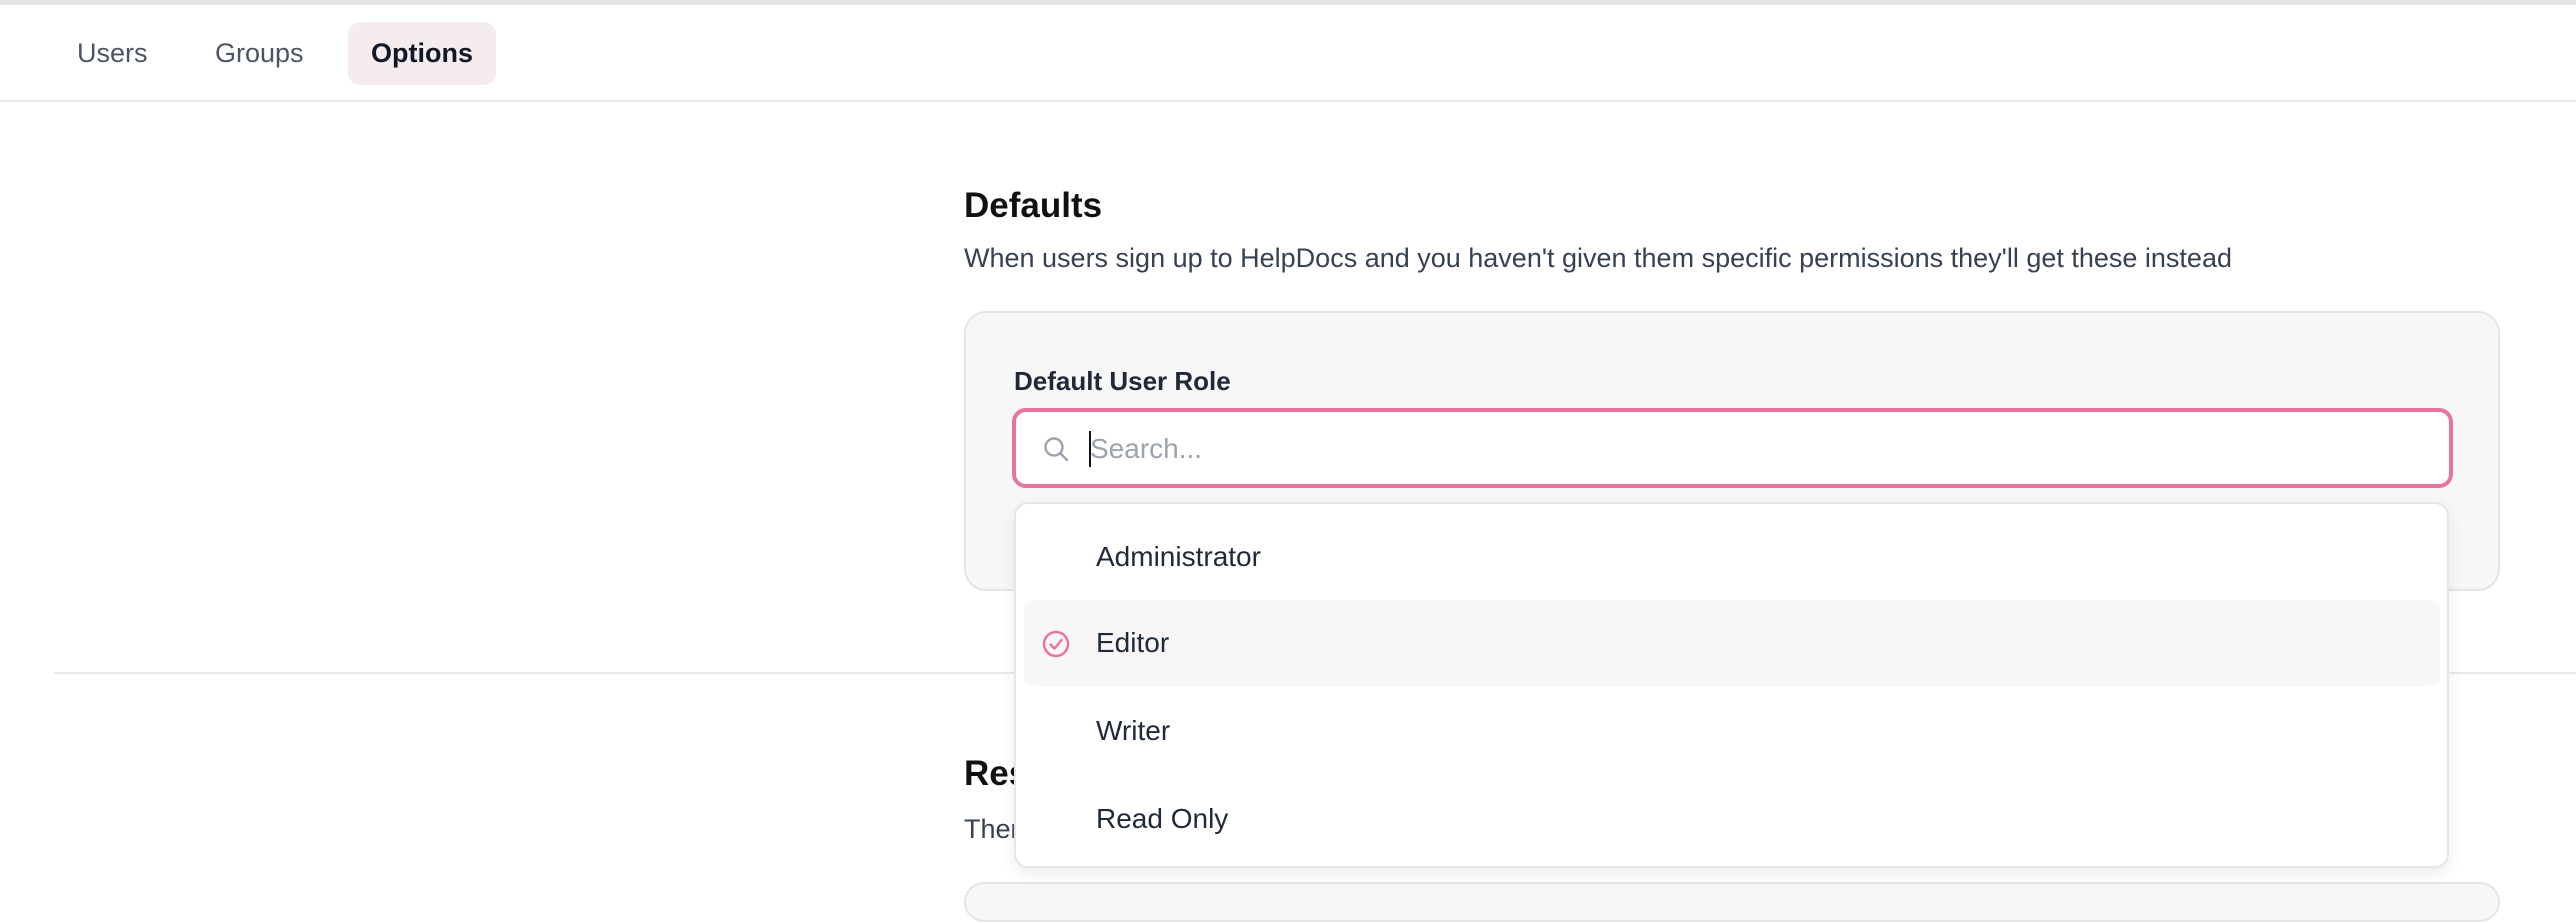  Describe the element at coordinates (1056, 644) in the screenshot. I see `check-circle-icon` at that location.